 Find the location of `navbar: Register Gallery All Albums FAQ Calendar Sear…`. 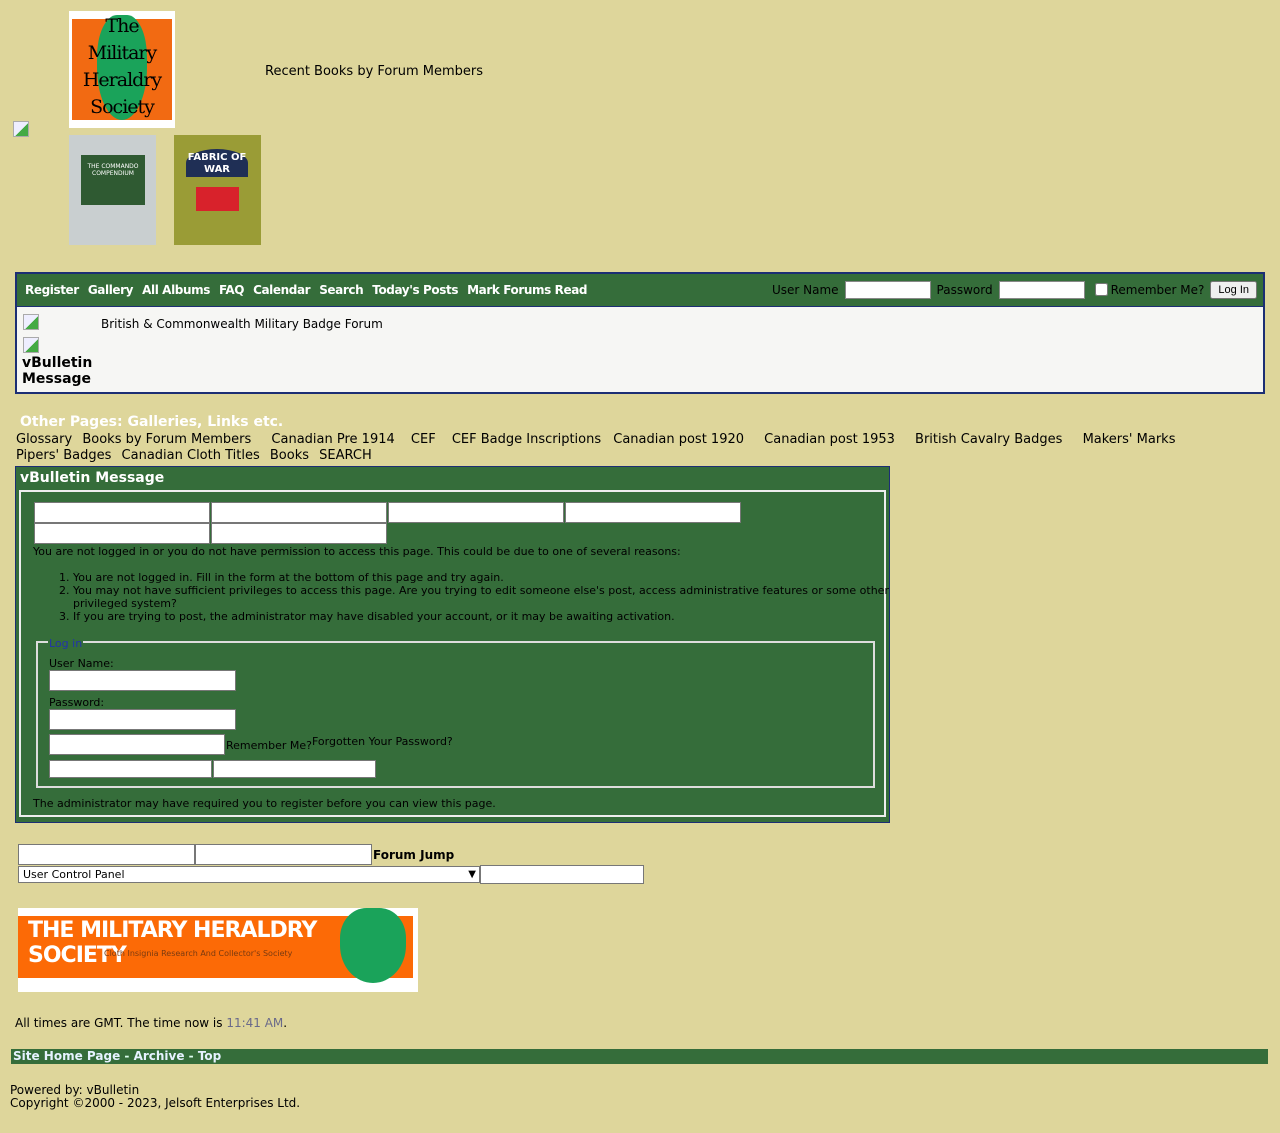

navbar: Register Gallery All Albums FAQ Calendar Sear… is located at coordinates (640, 290).